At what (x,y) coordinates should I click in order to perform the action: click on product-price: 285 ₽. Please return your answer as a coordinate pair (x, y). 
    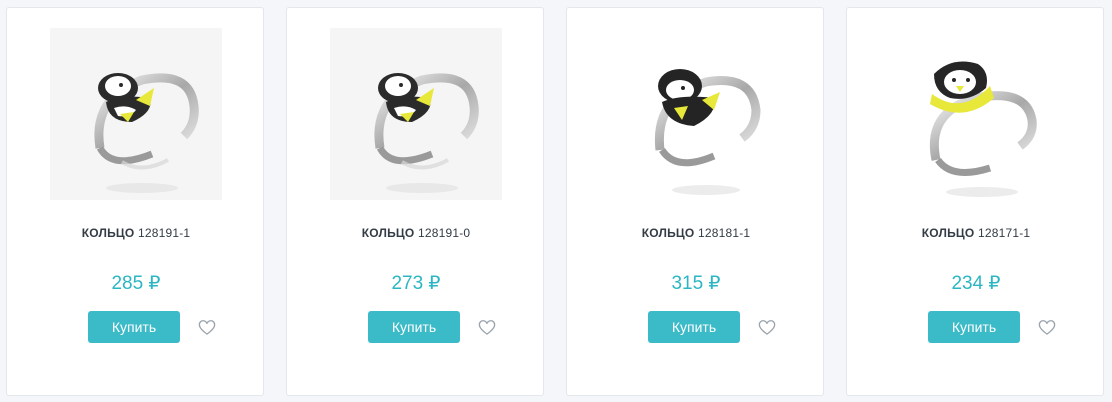
    Looking at the image, I should click on (136, 283).